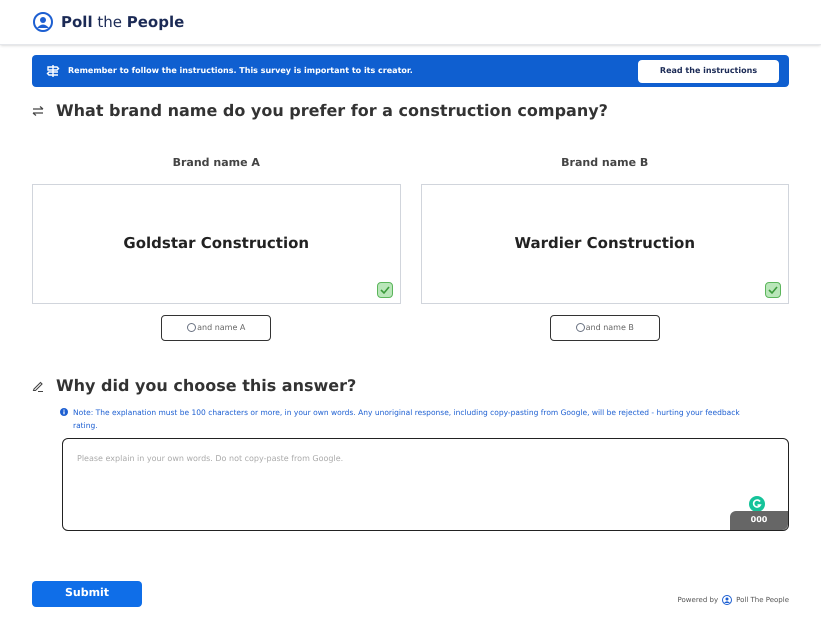 The height and width of the screenshot is (644, 821). I want to click on radio-option: and name A, so click(216, 327).